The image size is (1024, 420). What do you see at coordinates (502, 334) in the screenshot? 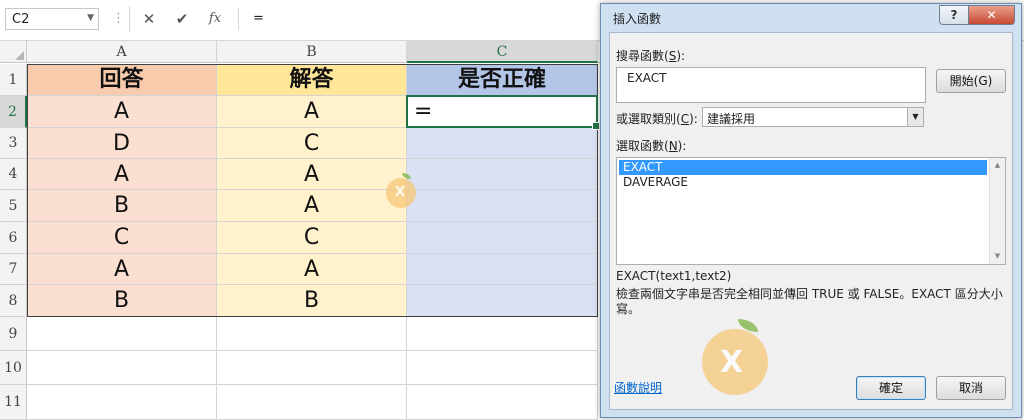
I see `cell-c9` at bounding box center [502, 334].